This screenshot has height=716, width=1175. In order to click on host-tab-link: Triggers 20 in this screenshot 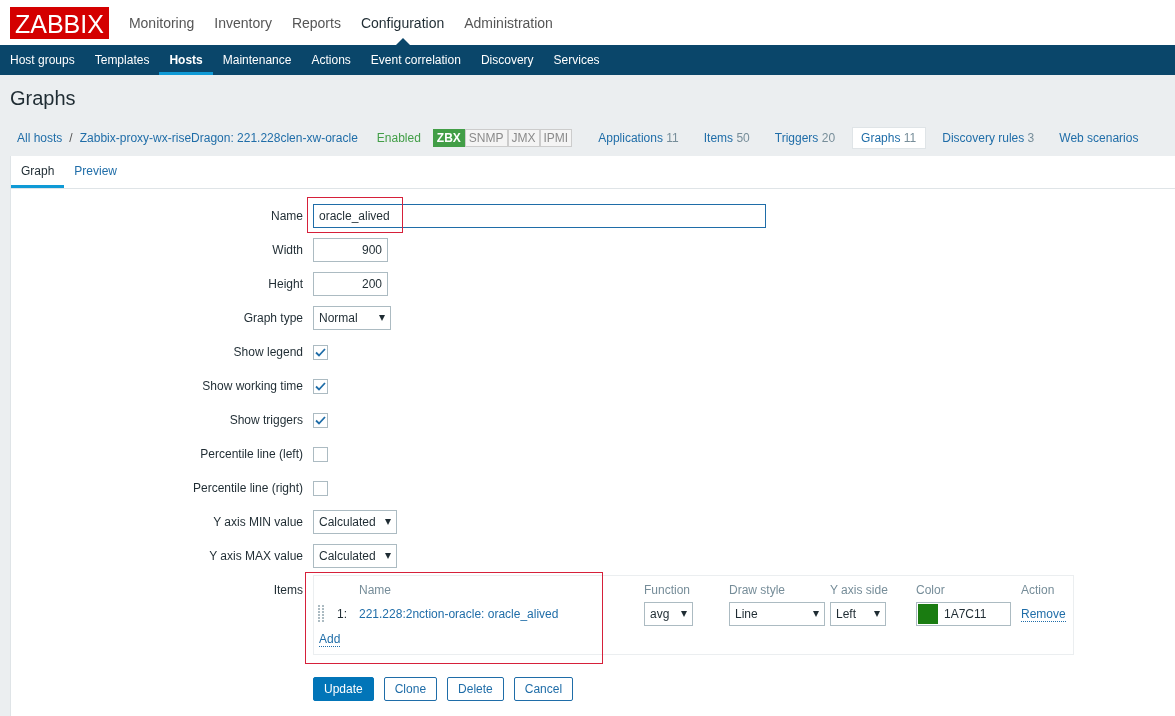, I will do `click(805, 138)`.